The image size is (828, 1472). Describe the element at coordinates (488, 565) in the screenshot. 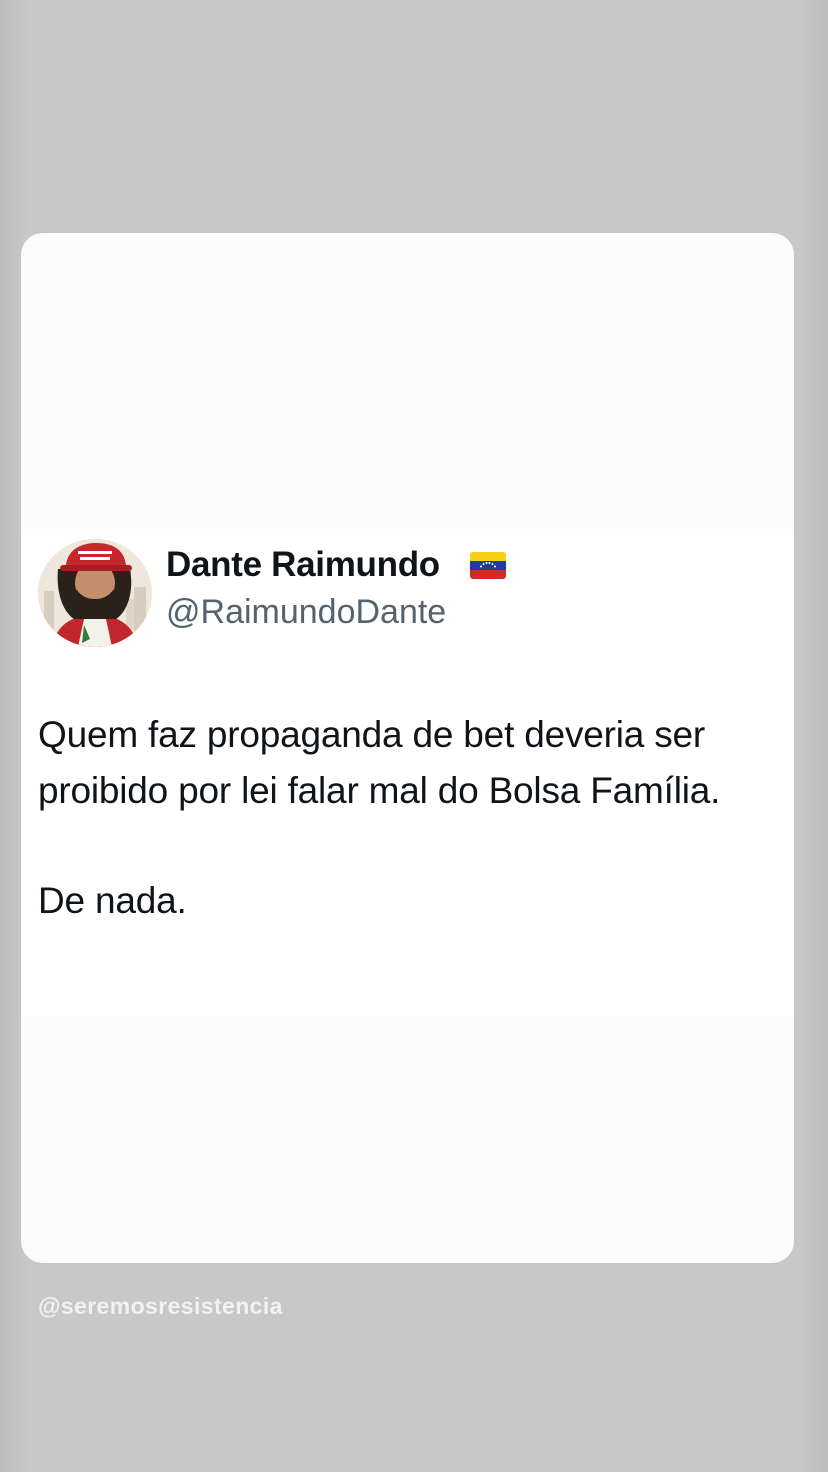

I see `venezuela-flag-icon` at that location.